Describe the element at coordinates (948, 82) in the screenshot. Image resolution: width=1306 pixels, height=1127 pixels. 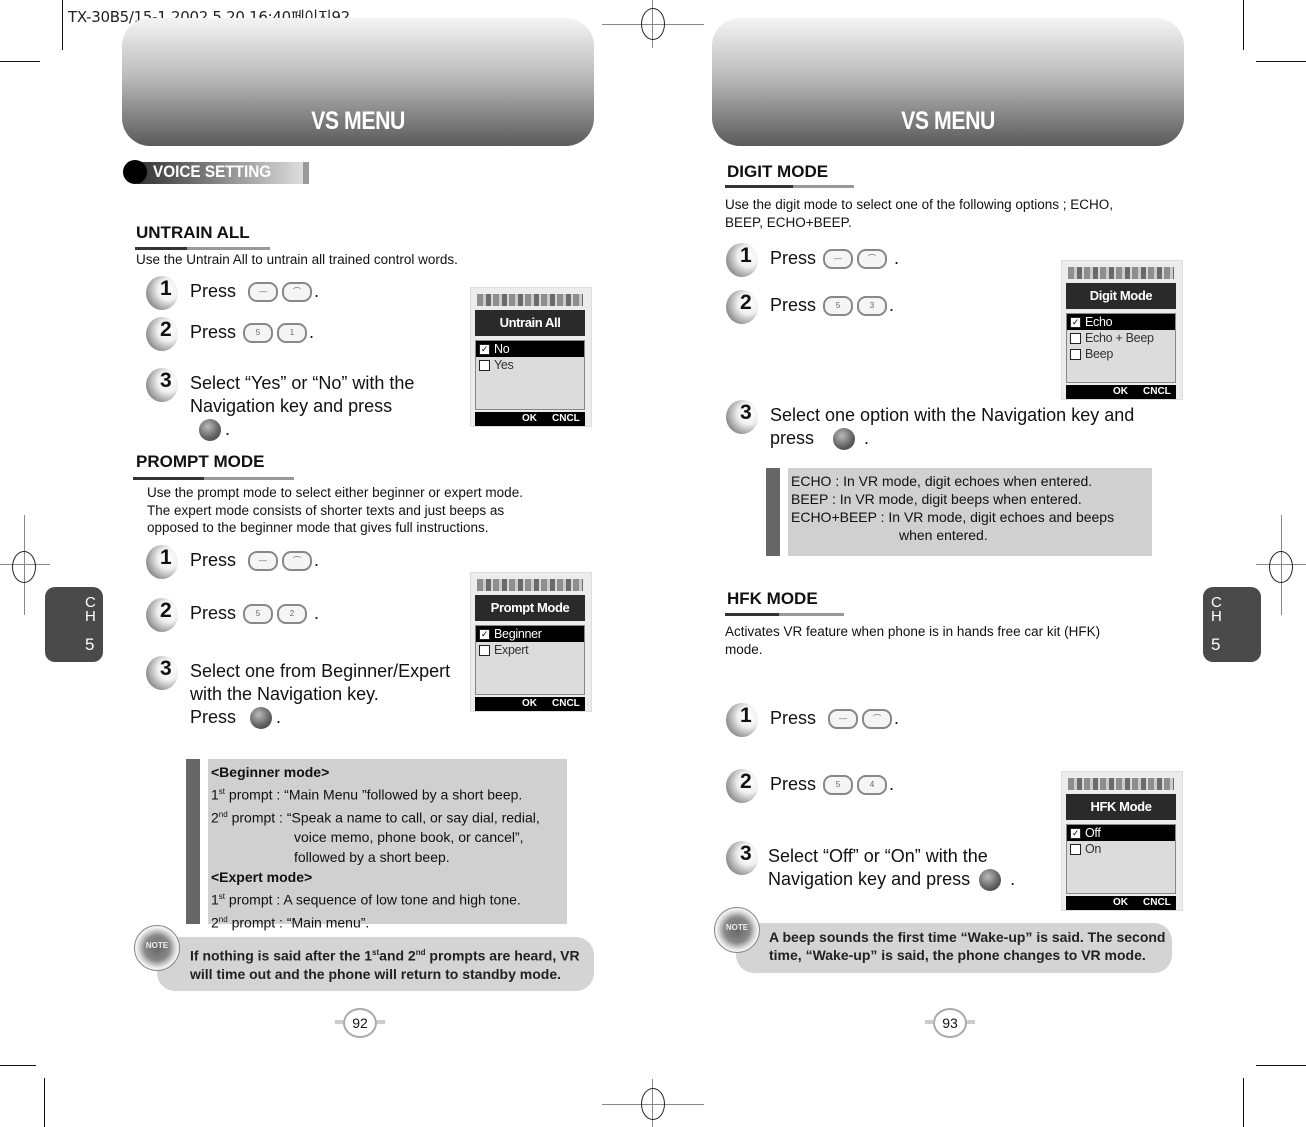
I see `page-header-right: VS MENU` at that location.